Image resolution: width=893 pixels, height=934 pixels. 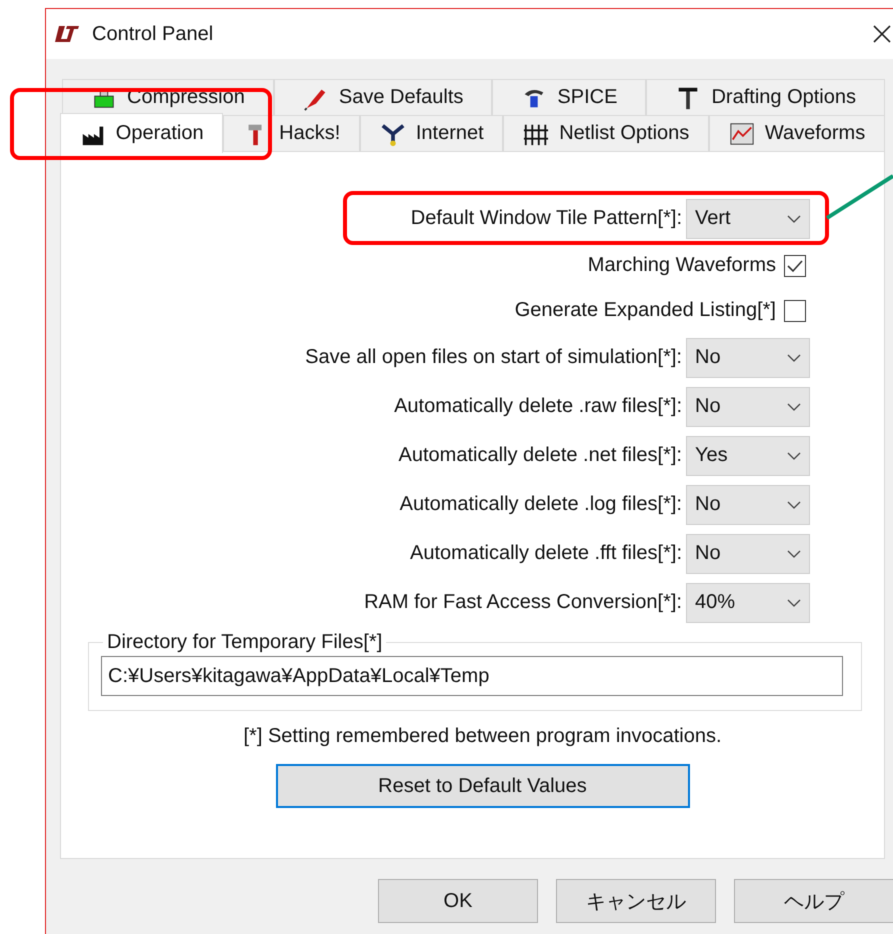 What do you see at coordinates (569, 97) in the screenshot?
I see `tab: SPICE` at bounding box center [569, 97].